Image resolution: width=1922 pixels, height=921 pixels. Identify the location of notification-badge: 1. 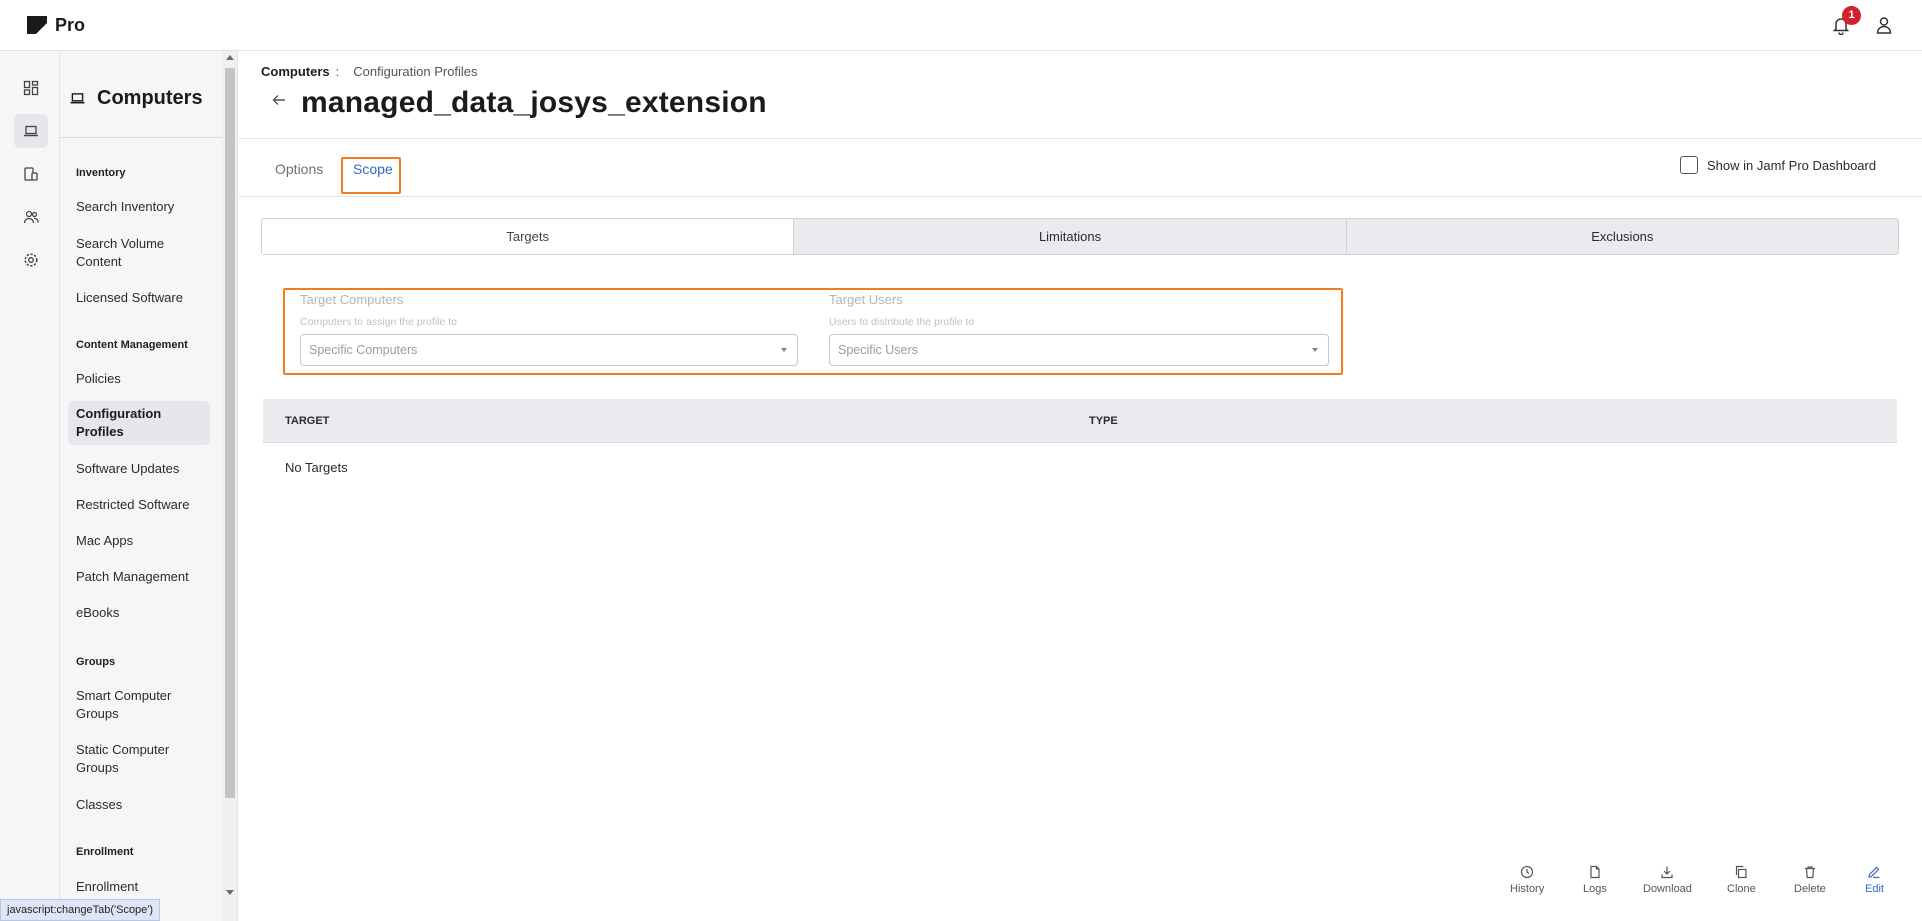
(1851, 15).